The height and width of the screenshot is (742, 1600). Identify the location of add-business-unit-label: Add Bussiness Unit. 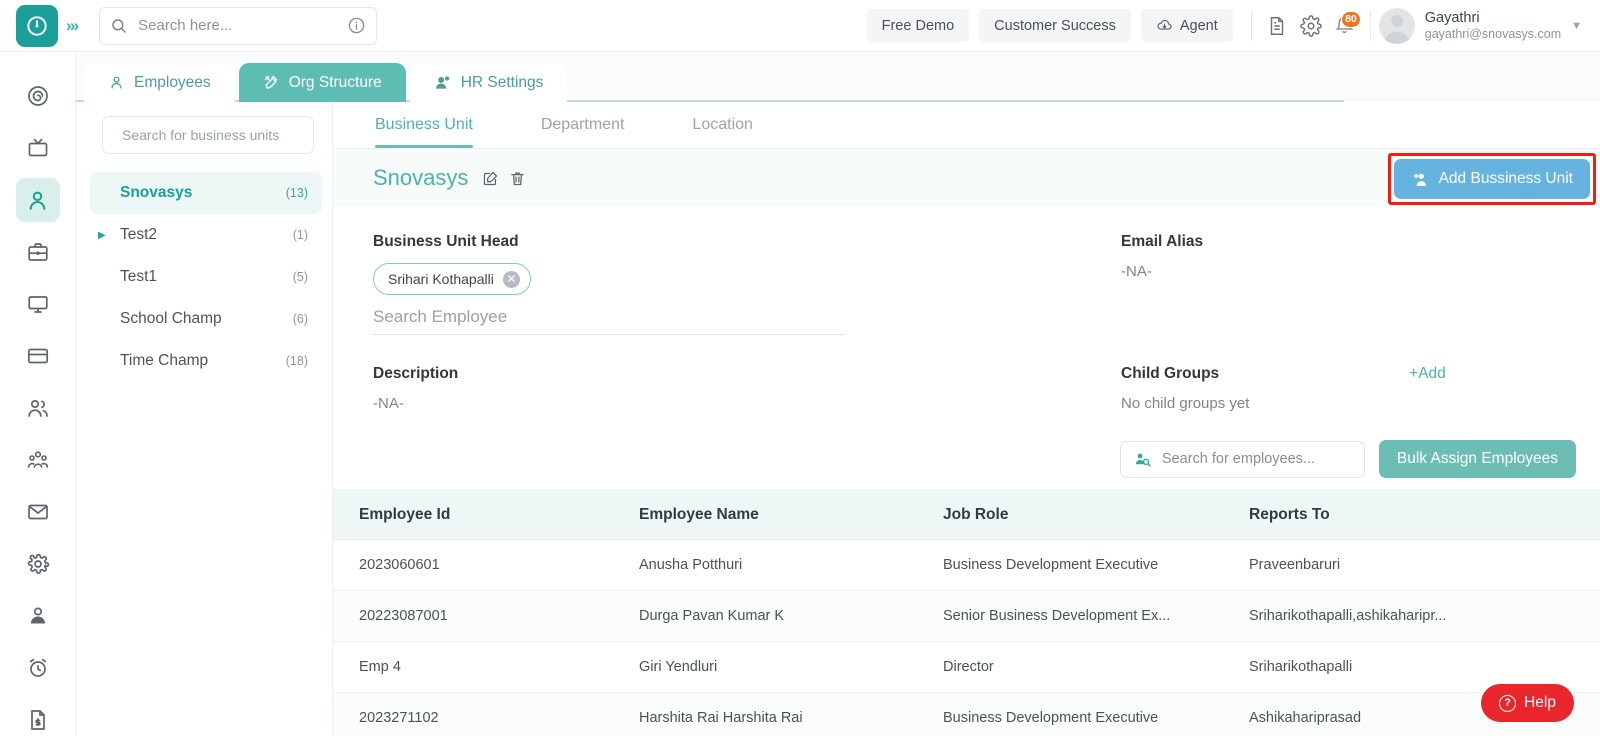
(1506, 179).